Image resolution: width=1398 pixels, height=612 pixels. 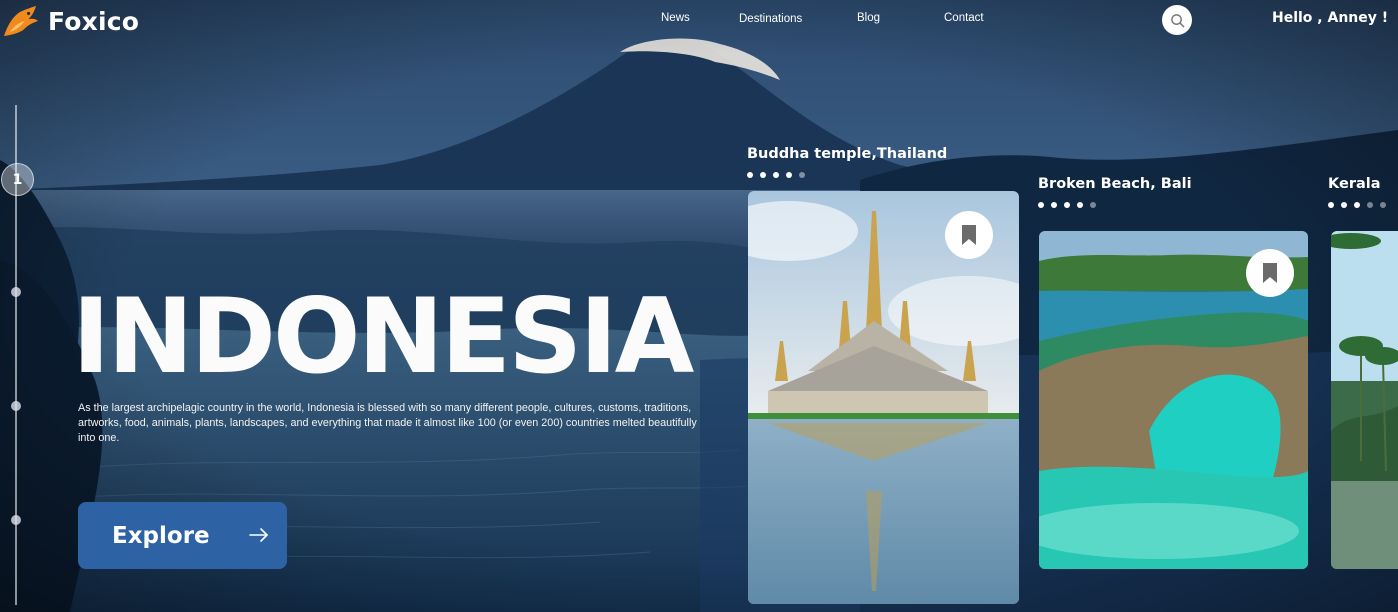 I want to click on destination-title: Buddha temple,Thailand, so click(x=847, y=154).